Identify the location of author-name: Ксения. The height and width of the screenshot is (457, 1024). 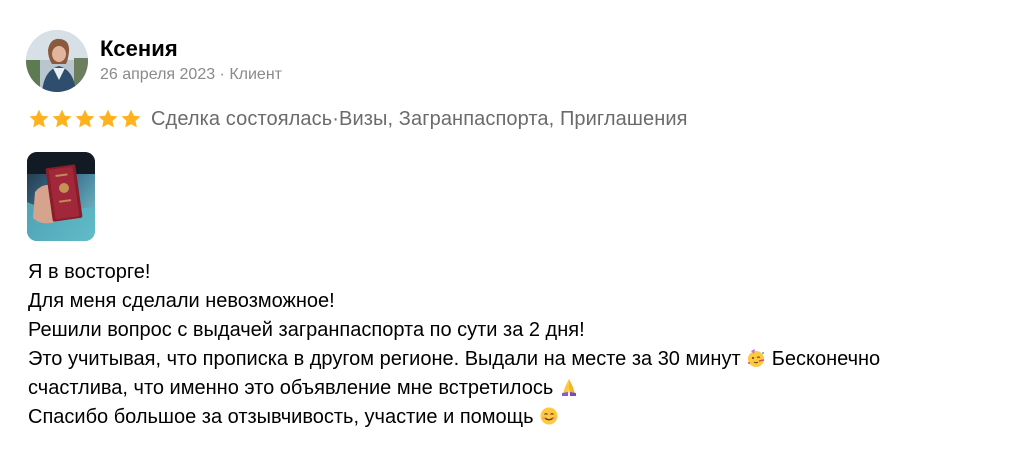
(139, 49).